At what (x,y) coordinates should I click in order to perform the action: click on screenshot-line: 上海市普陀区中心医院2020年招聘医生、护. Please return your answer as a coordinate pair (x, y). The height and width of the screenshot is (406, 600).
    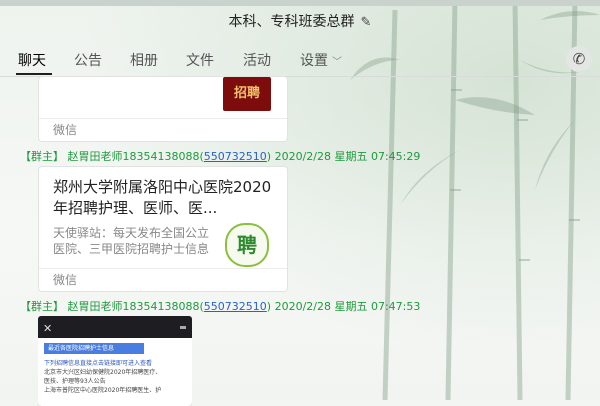
    Looking at the image, I should click on (103, 390).